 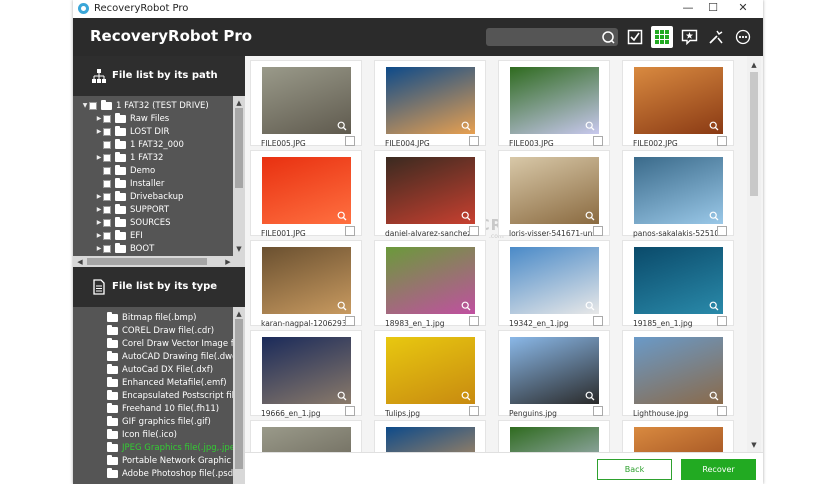 What do you see at coordinates (151, 317) in the screenshot?
I see `file-type-item: Bitmap file(.bmp)` at bounding box center [151, 317].